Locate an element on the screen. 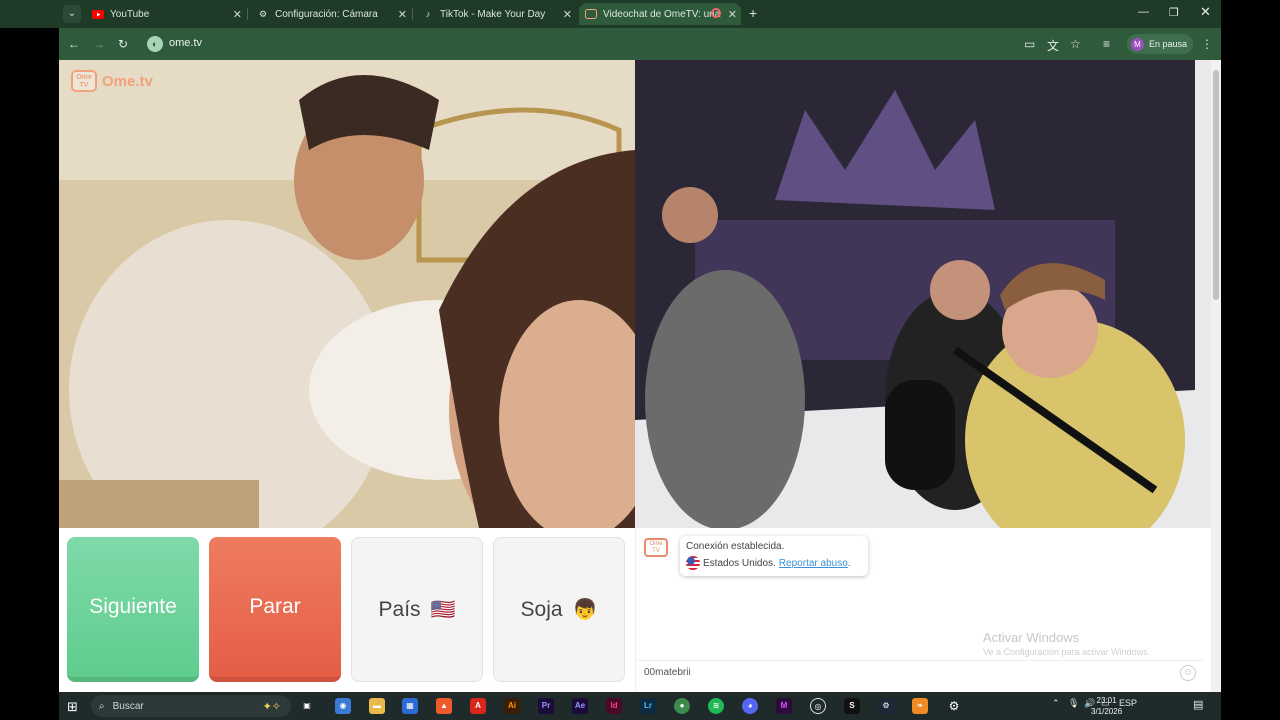 Image resolution: width=1280 pixels, height=720 pixels. store-icon: ▦ is located at coordinates (410, 706).